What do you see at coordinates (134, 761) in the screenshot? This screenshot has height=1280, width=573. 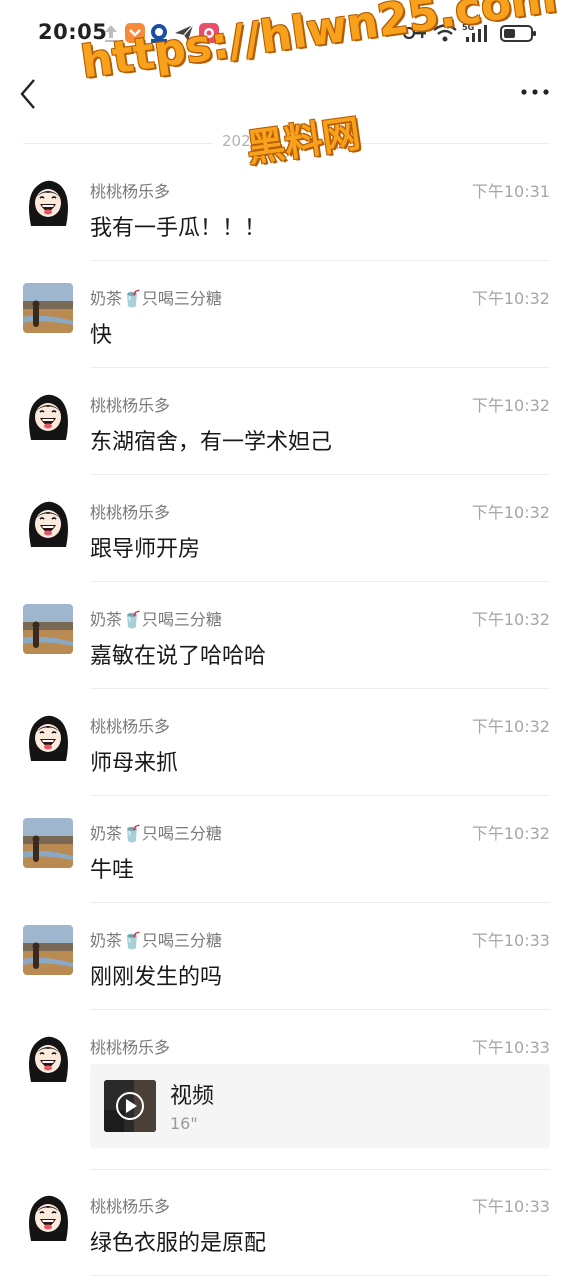 I see `message-text: 师母来抓` at bounding box center [134, 761].